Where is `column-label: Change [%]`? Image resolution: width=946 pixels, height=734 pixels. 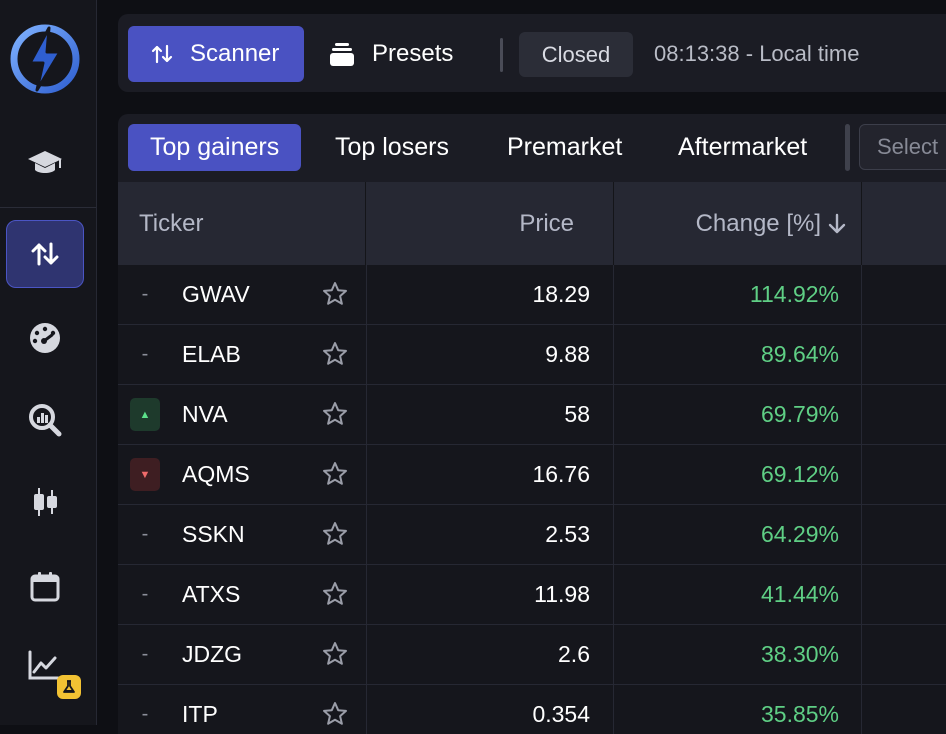
column-label: Change [%] is located at coordinates (758, 223).